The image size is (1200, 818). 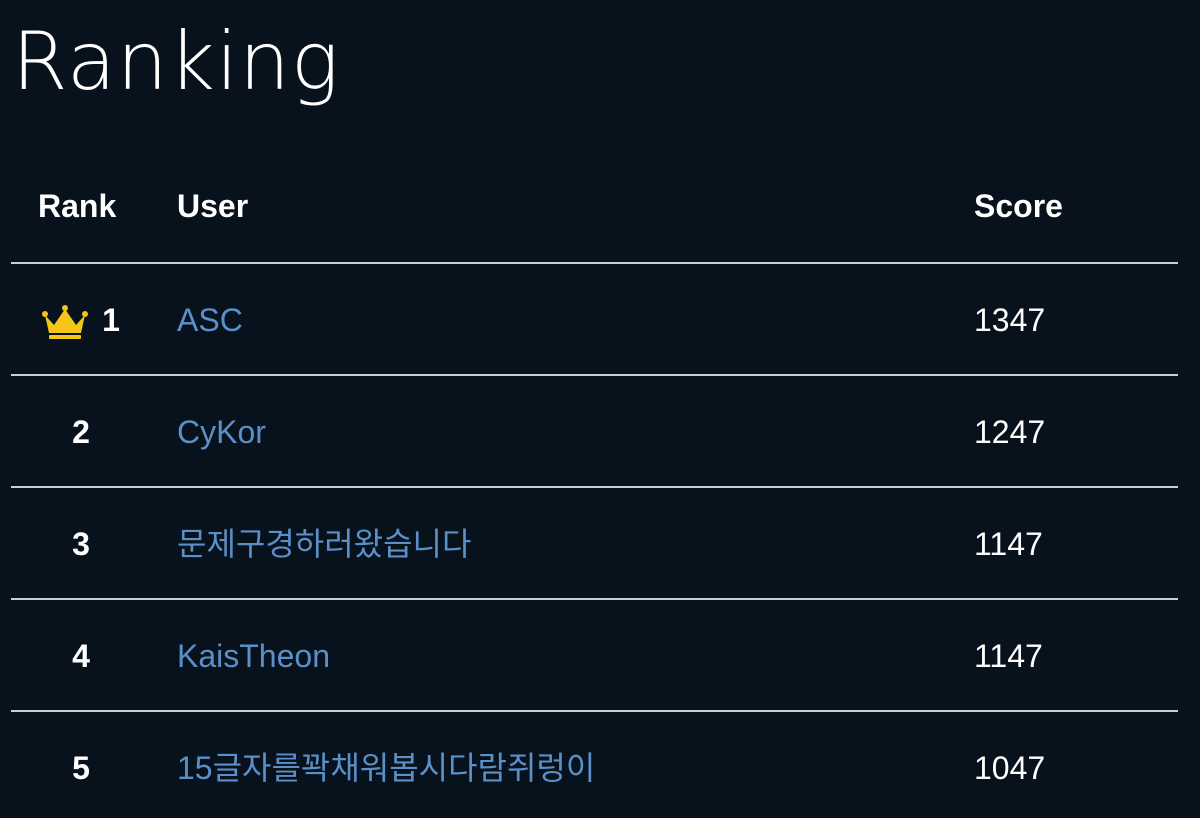 I want to click on table-row: 1 ASC 1347, so click(x=594, y=320).